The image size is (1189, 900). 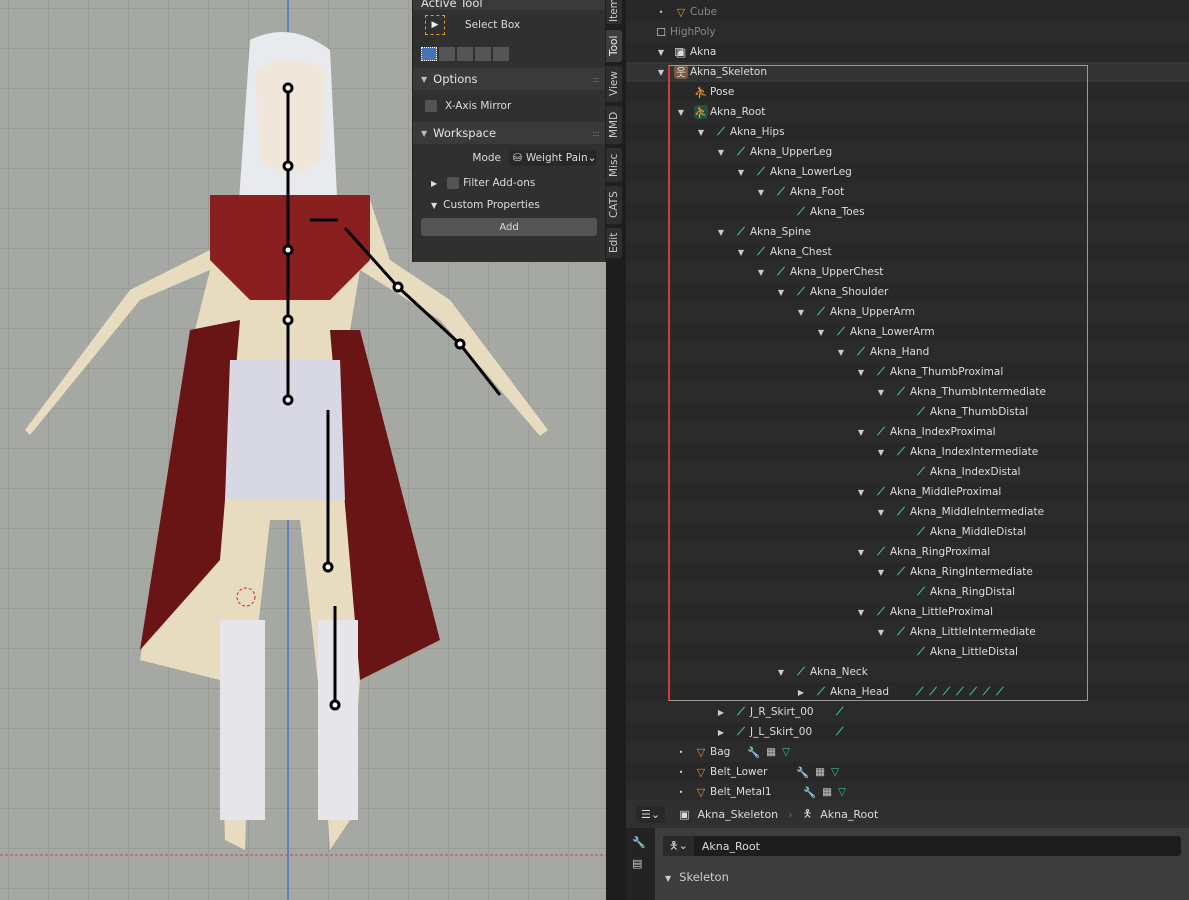 What do you see at coordinates (614, 46) in the screenshot?
I see `tab-tool: Tool` at bounding box center [614, 46].